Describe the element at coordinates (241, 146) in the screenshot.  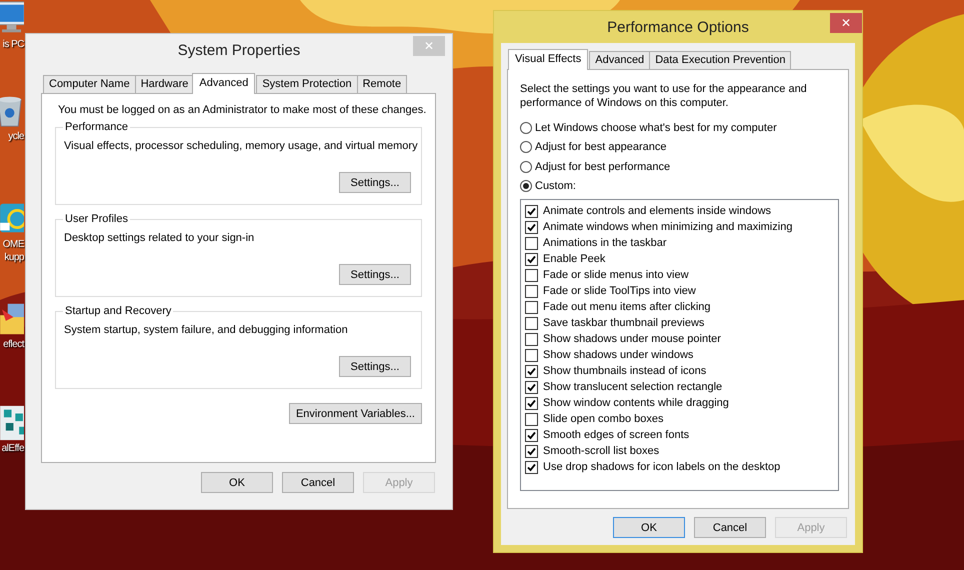
I see `group-description: Visual effects, processor scheduling, memory usage, and virtual memory` at that location.